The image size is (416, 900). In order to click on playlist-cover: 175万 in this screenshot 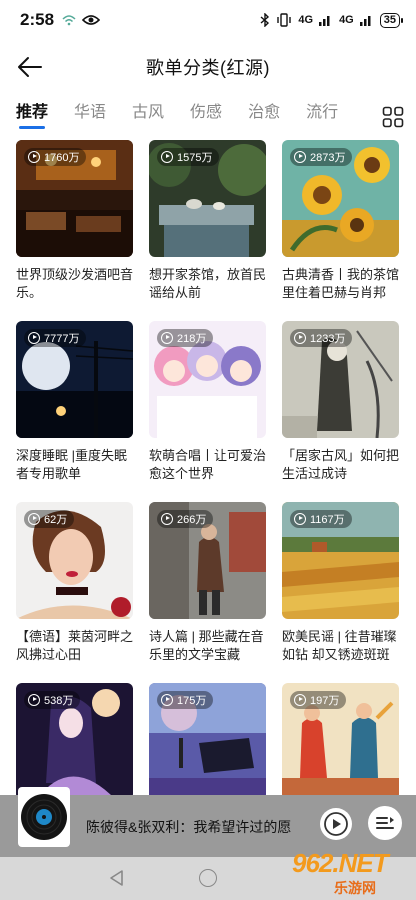, I will do `click(207, 741)`.